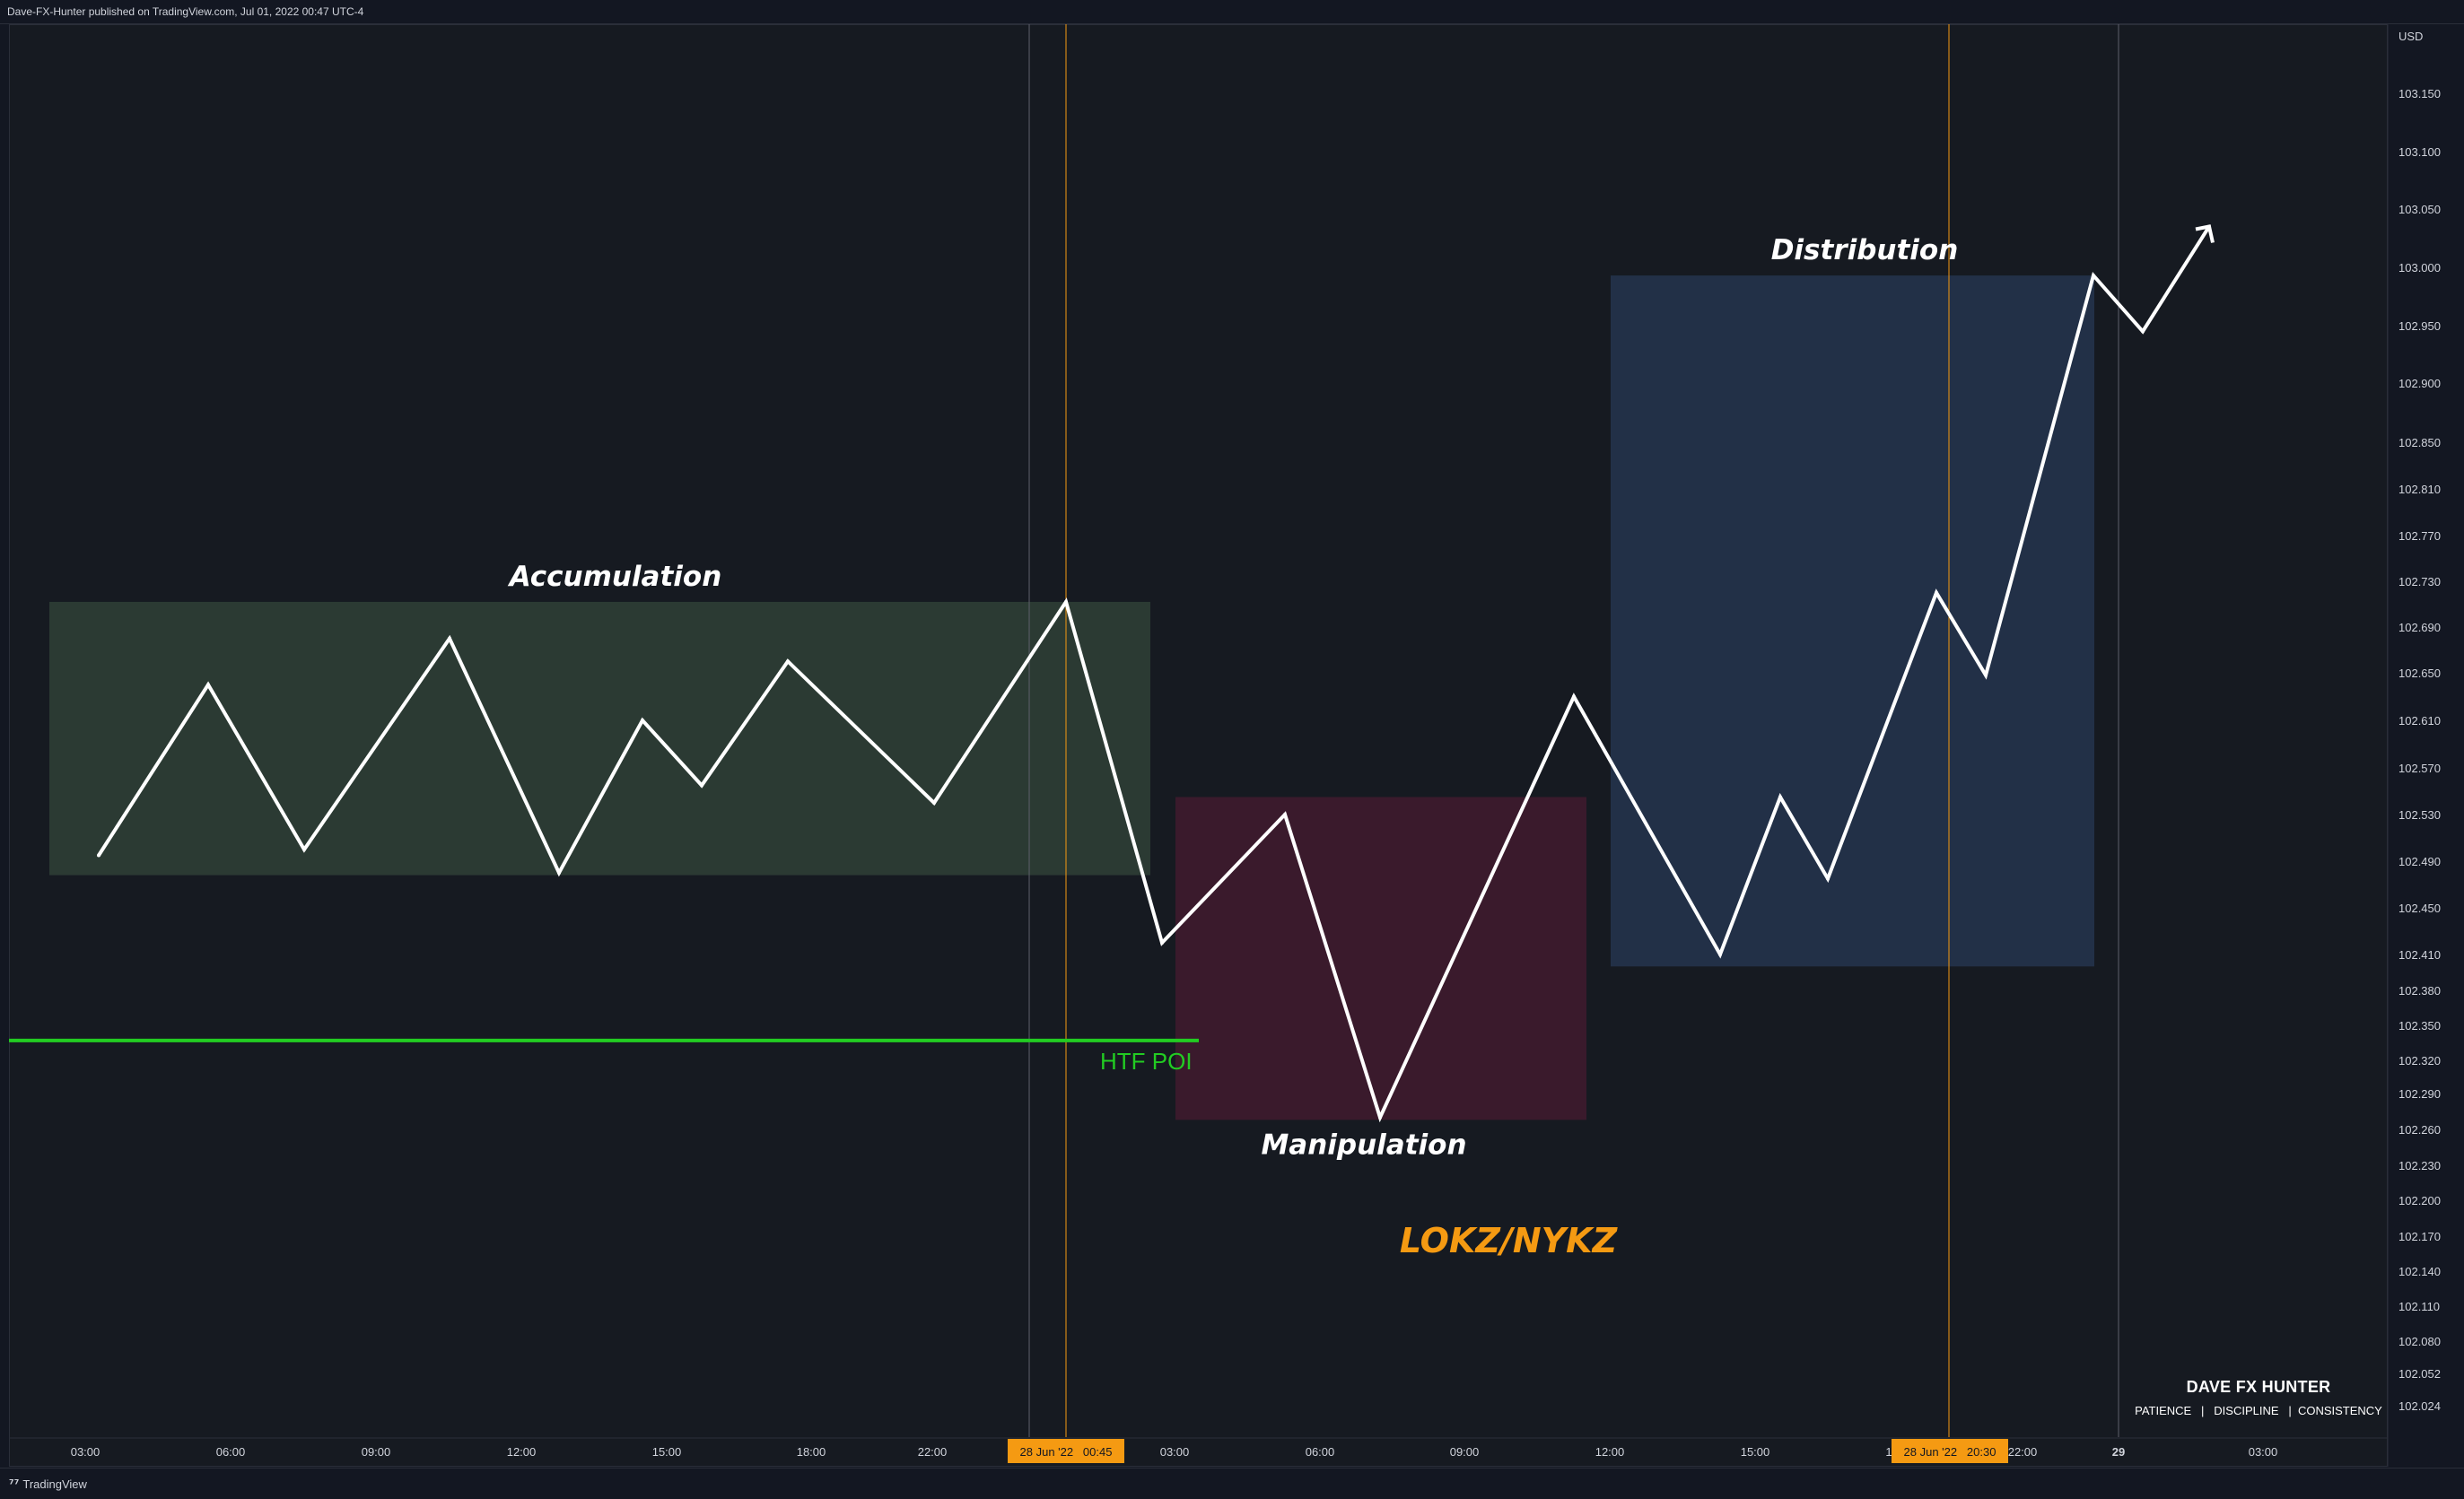 The height and width of the screenshot is (1499, 2464). I want to click on brand-tagline: PATIENCE | DISCIPLINE | CONSISTENCY, so click(2258, 1411).